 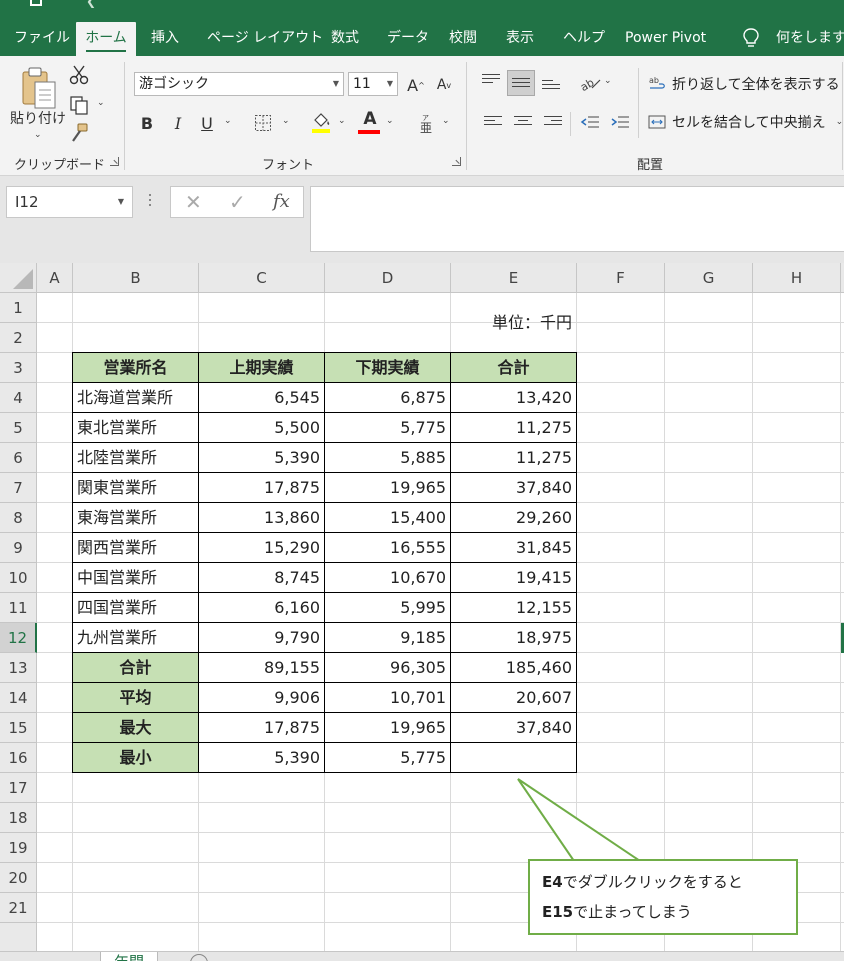 What do you see at coordinates (513, 727) in the screenshot?
I see `summary-value-cell: 37,840` at bounding box center [513, 727].